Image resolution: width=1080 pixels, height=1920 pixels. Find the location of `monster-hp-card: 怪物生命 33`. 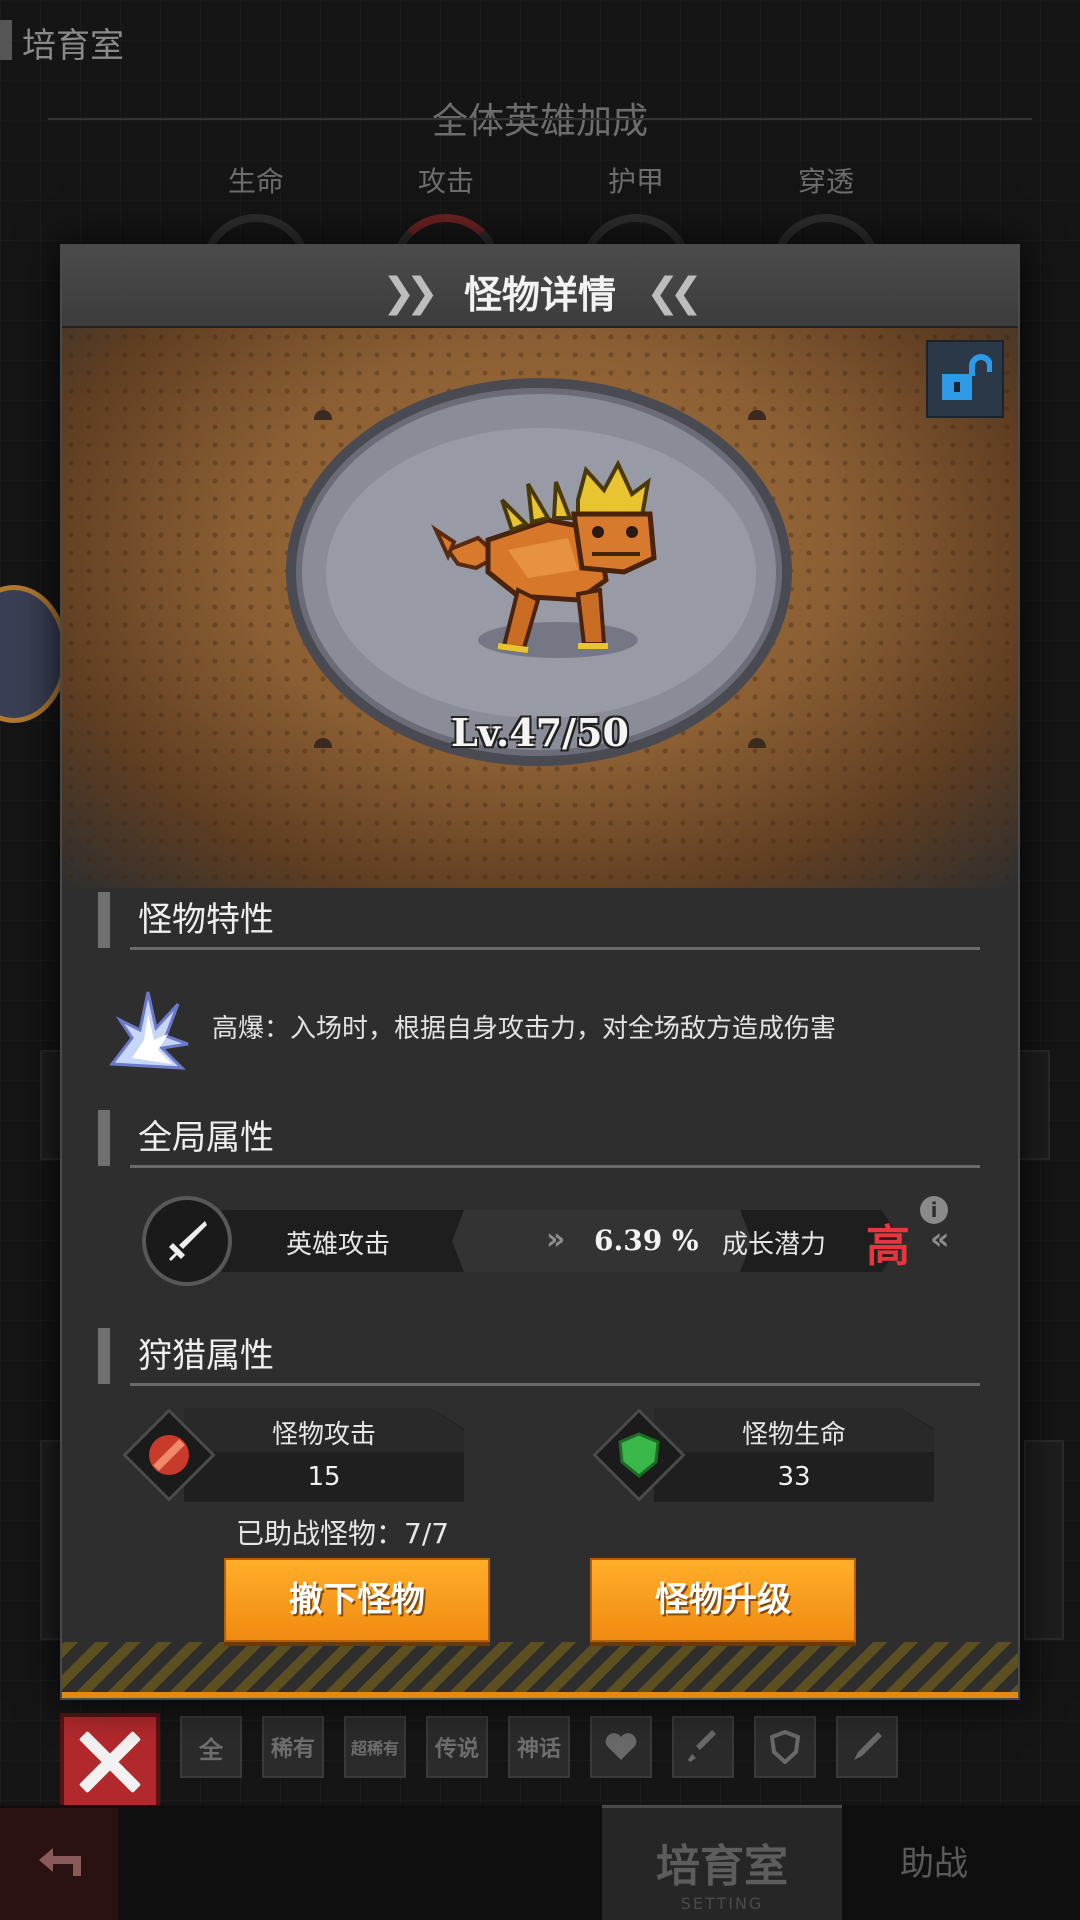

monster-hp-card: 怪物生命 33 is located at coordinates (763, 1455).